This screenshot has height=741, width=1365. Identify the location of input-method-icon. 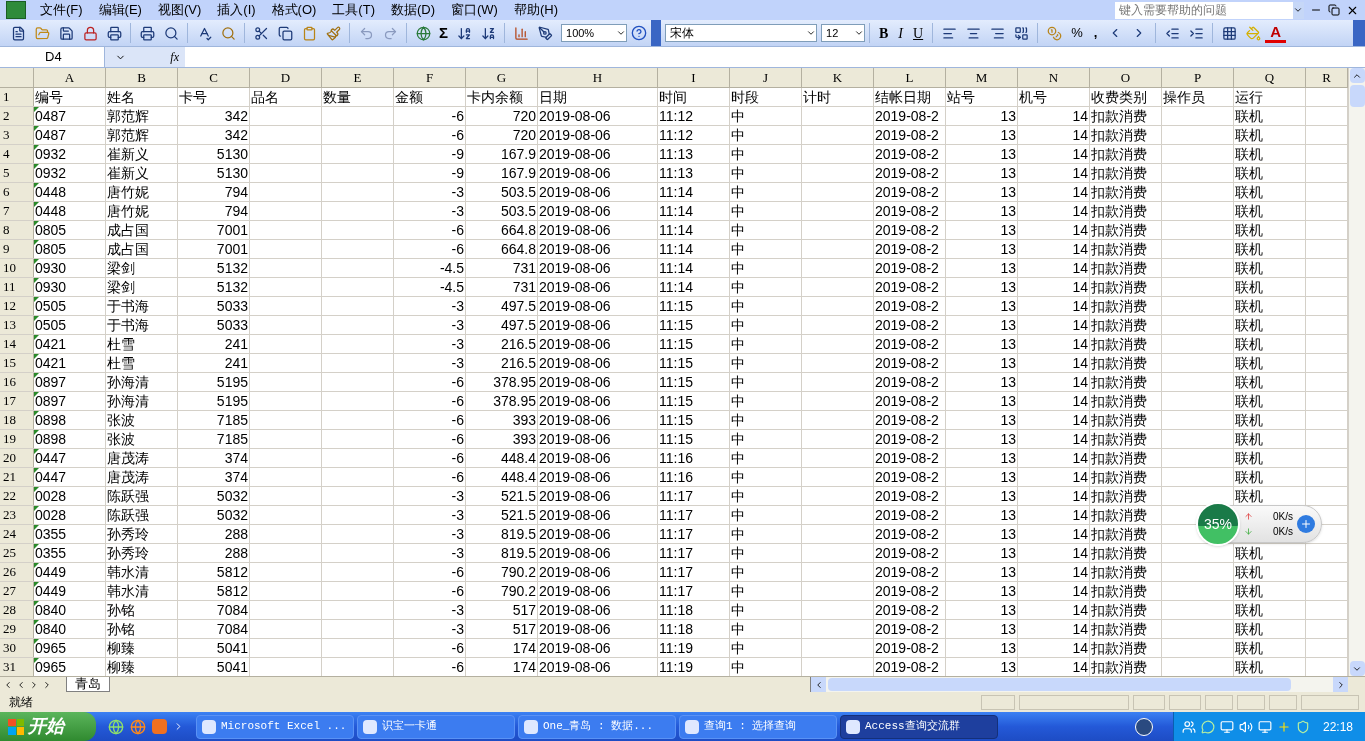
(1143, 726).